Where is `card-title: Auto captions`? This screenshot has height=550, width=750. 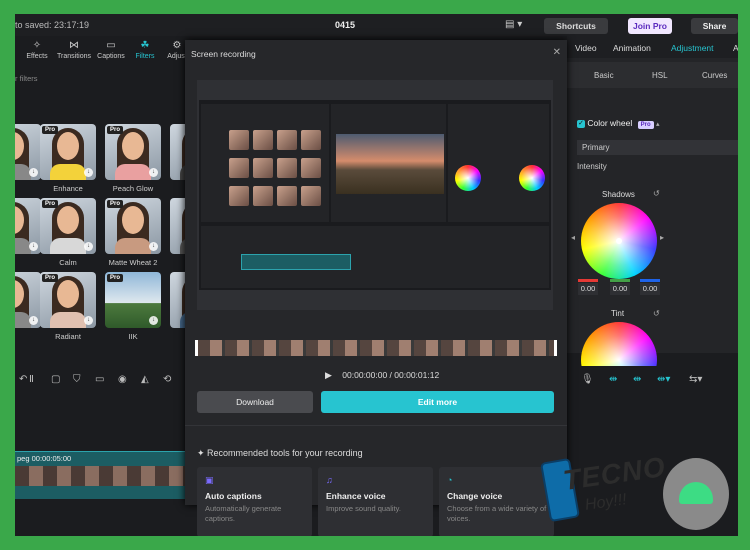 card-title: Auto captions is located at coordinates (233, 496).